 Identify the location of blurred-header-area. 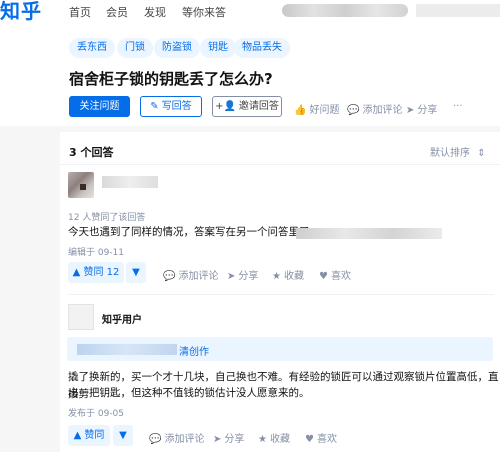
(458, 10).